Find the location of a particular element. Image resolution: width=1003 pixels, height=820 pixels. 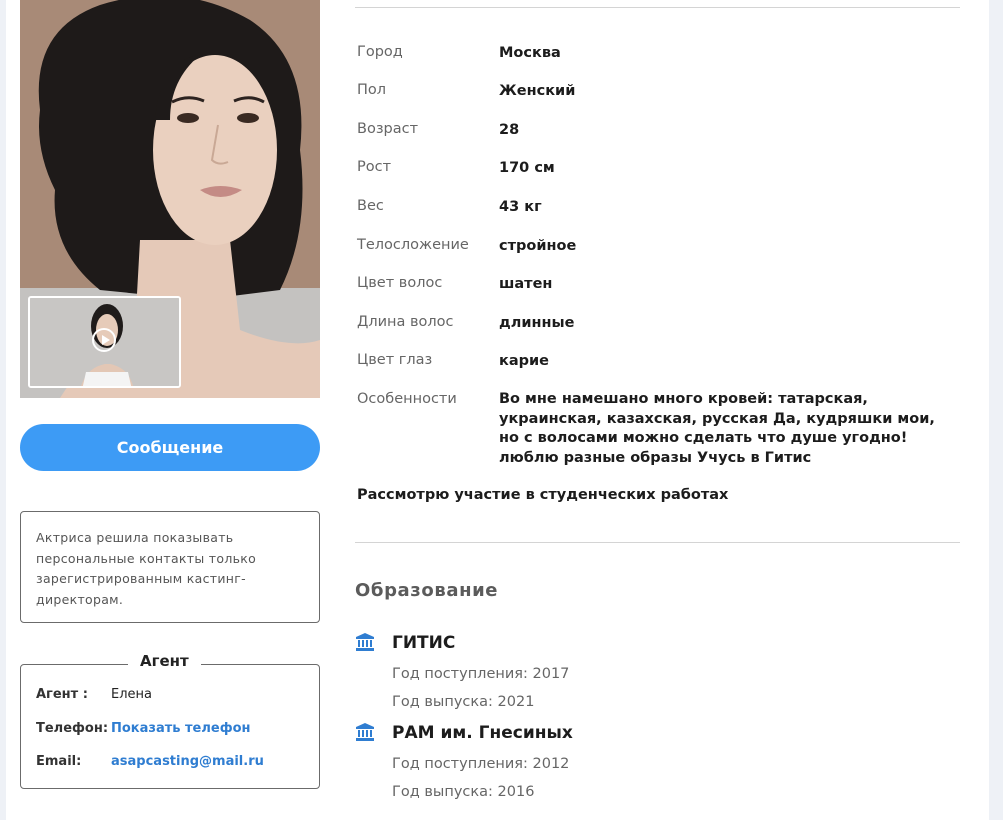

attr-value: Москва is located at coordinates (530, 53).